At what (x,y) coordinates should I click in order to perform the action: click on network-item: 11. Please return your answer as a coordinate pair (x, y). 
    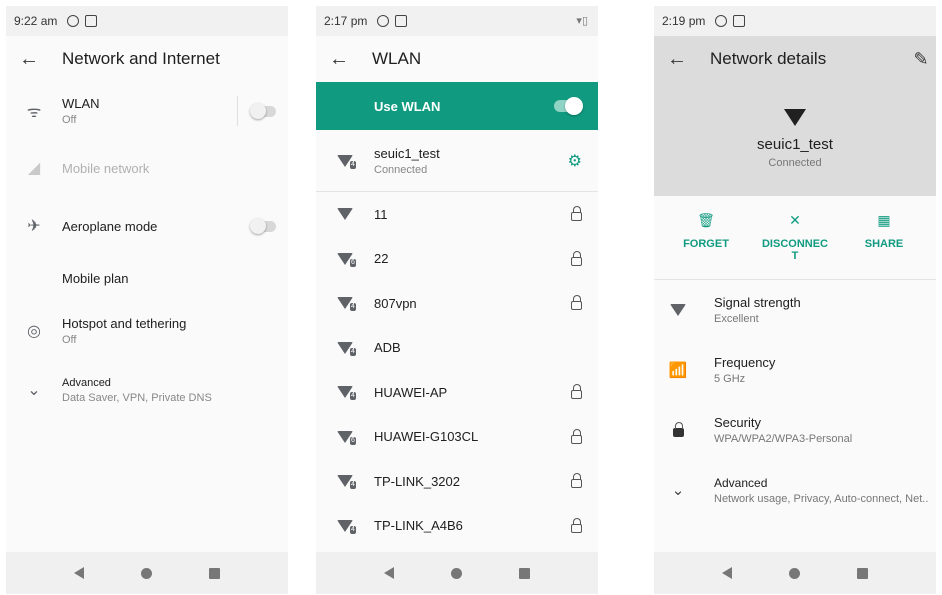
    Looking at the image, I should click on (457, 214).